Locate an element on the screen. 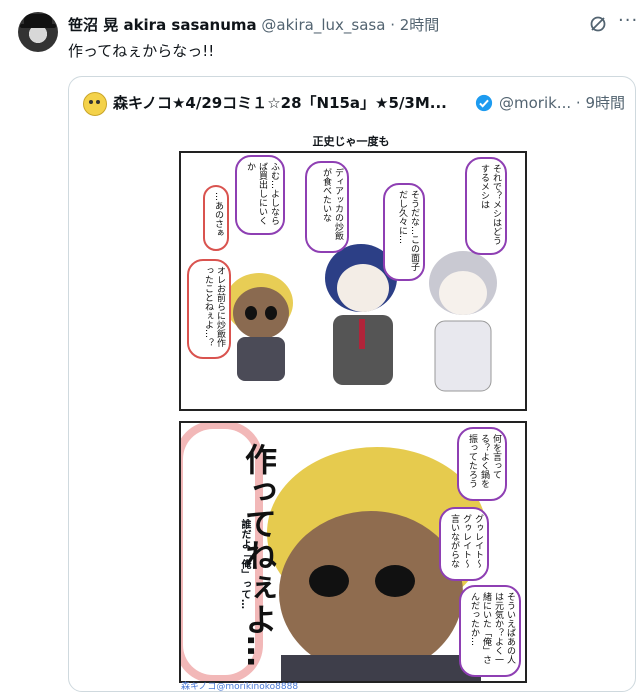 This screenshot has height=693, width=641. quote-timestamp: 9時間 is located at coordinates (605, 103).